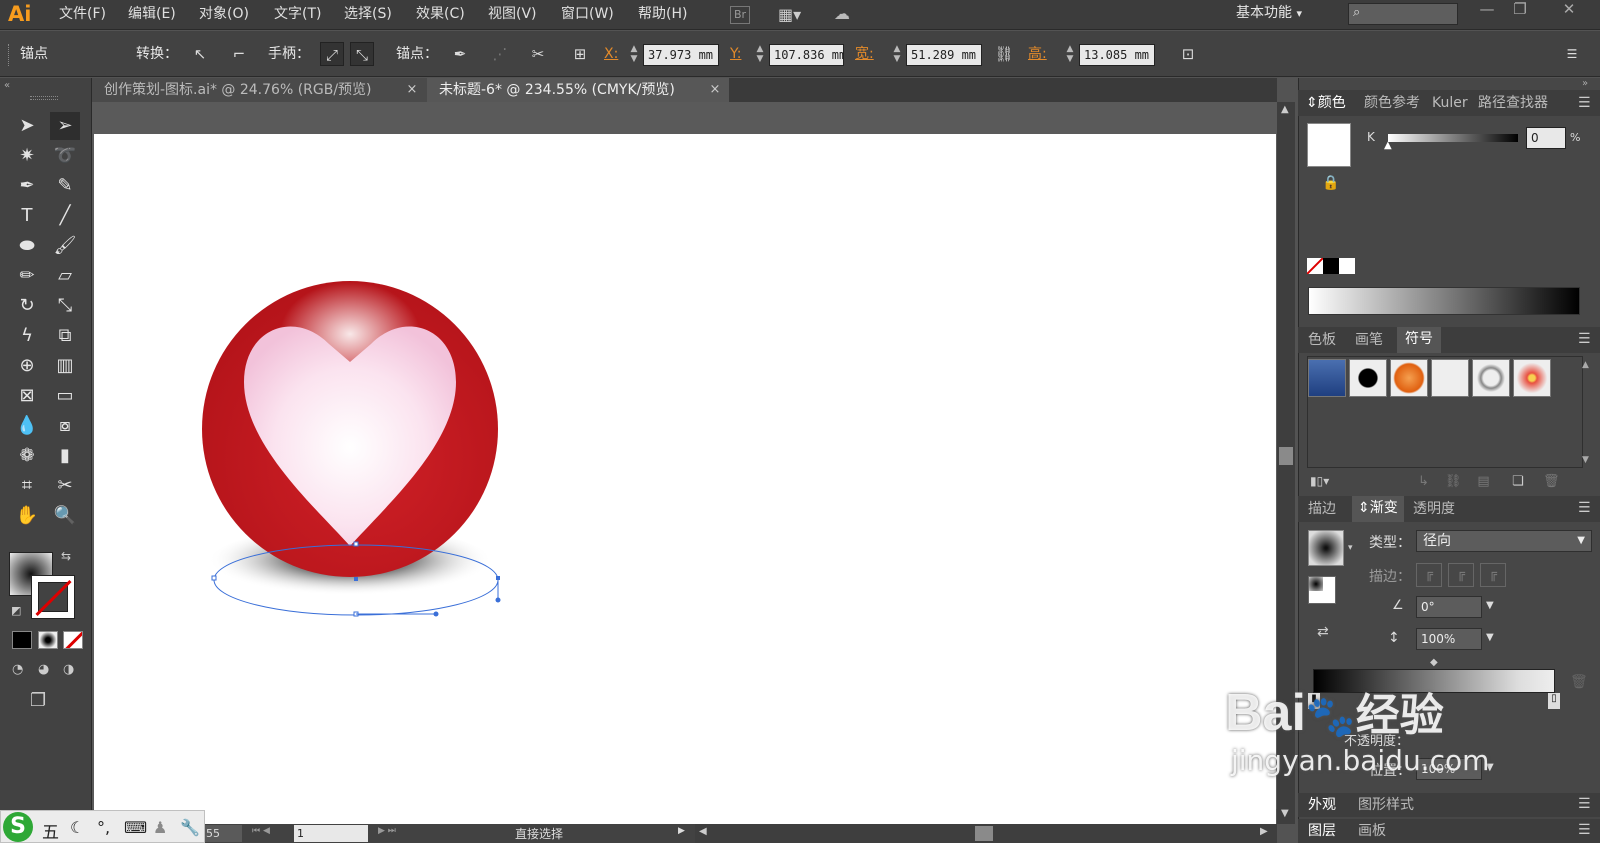  Describe the element at coordinates (1546, 138) in the screenshot. I see `k-value-field: 0` at that location.